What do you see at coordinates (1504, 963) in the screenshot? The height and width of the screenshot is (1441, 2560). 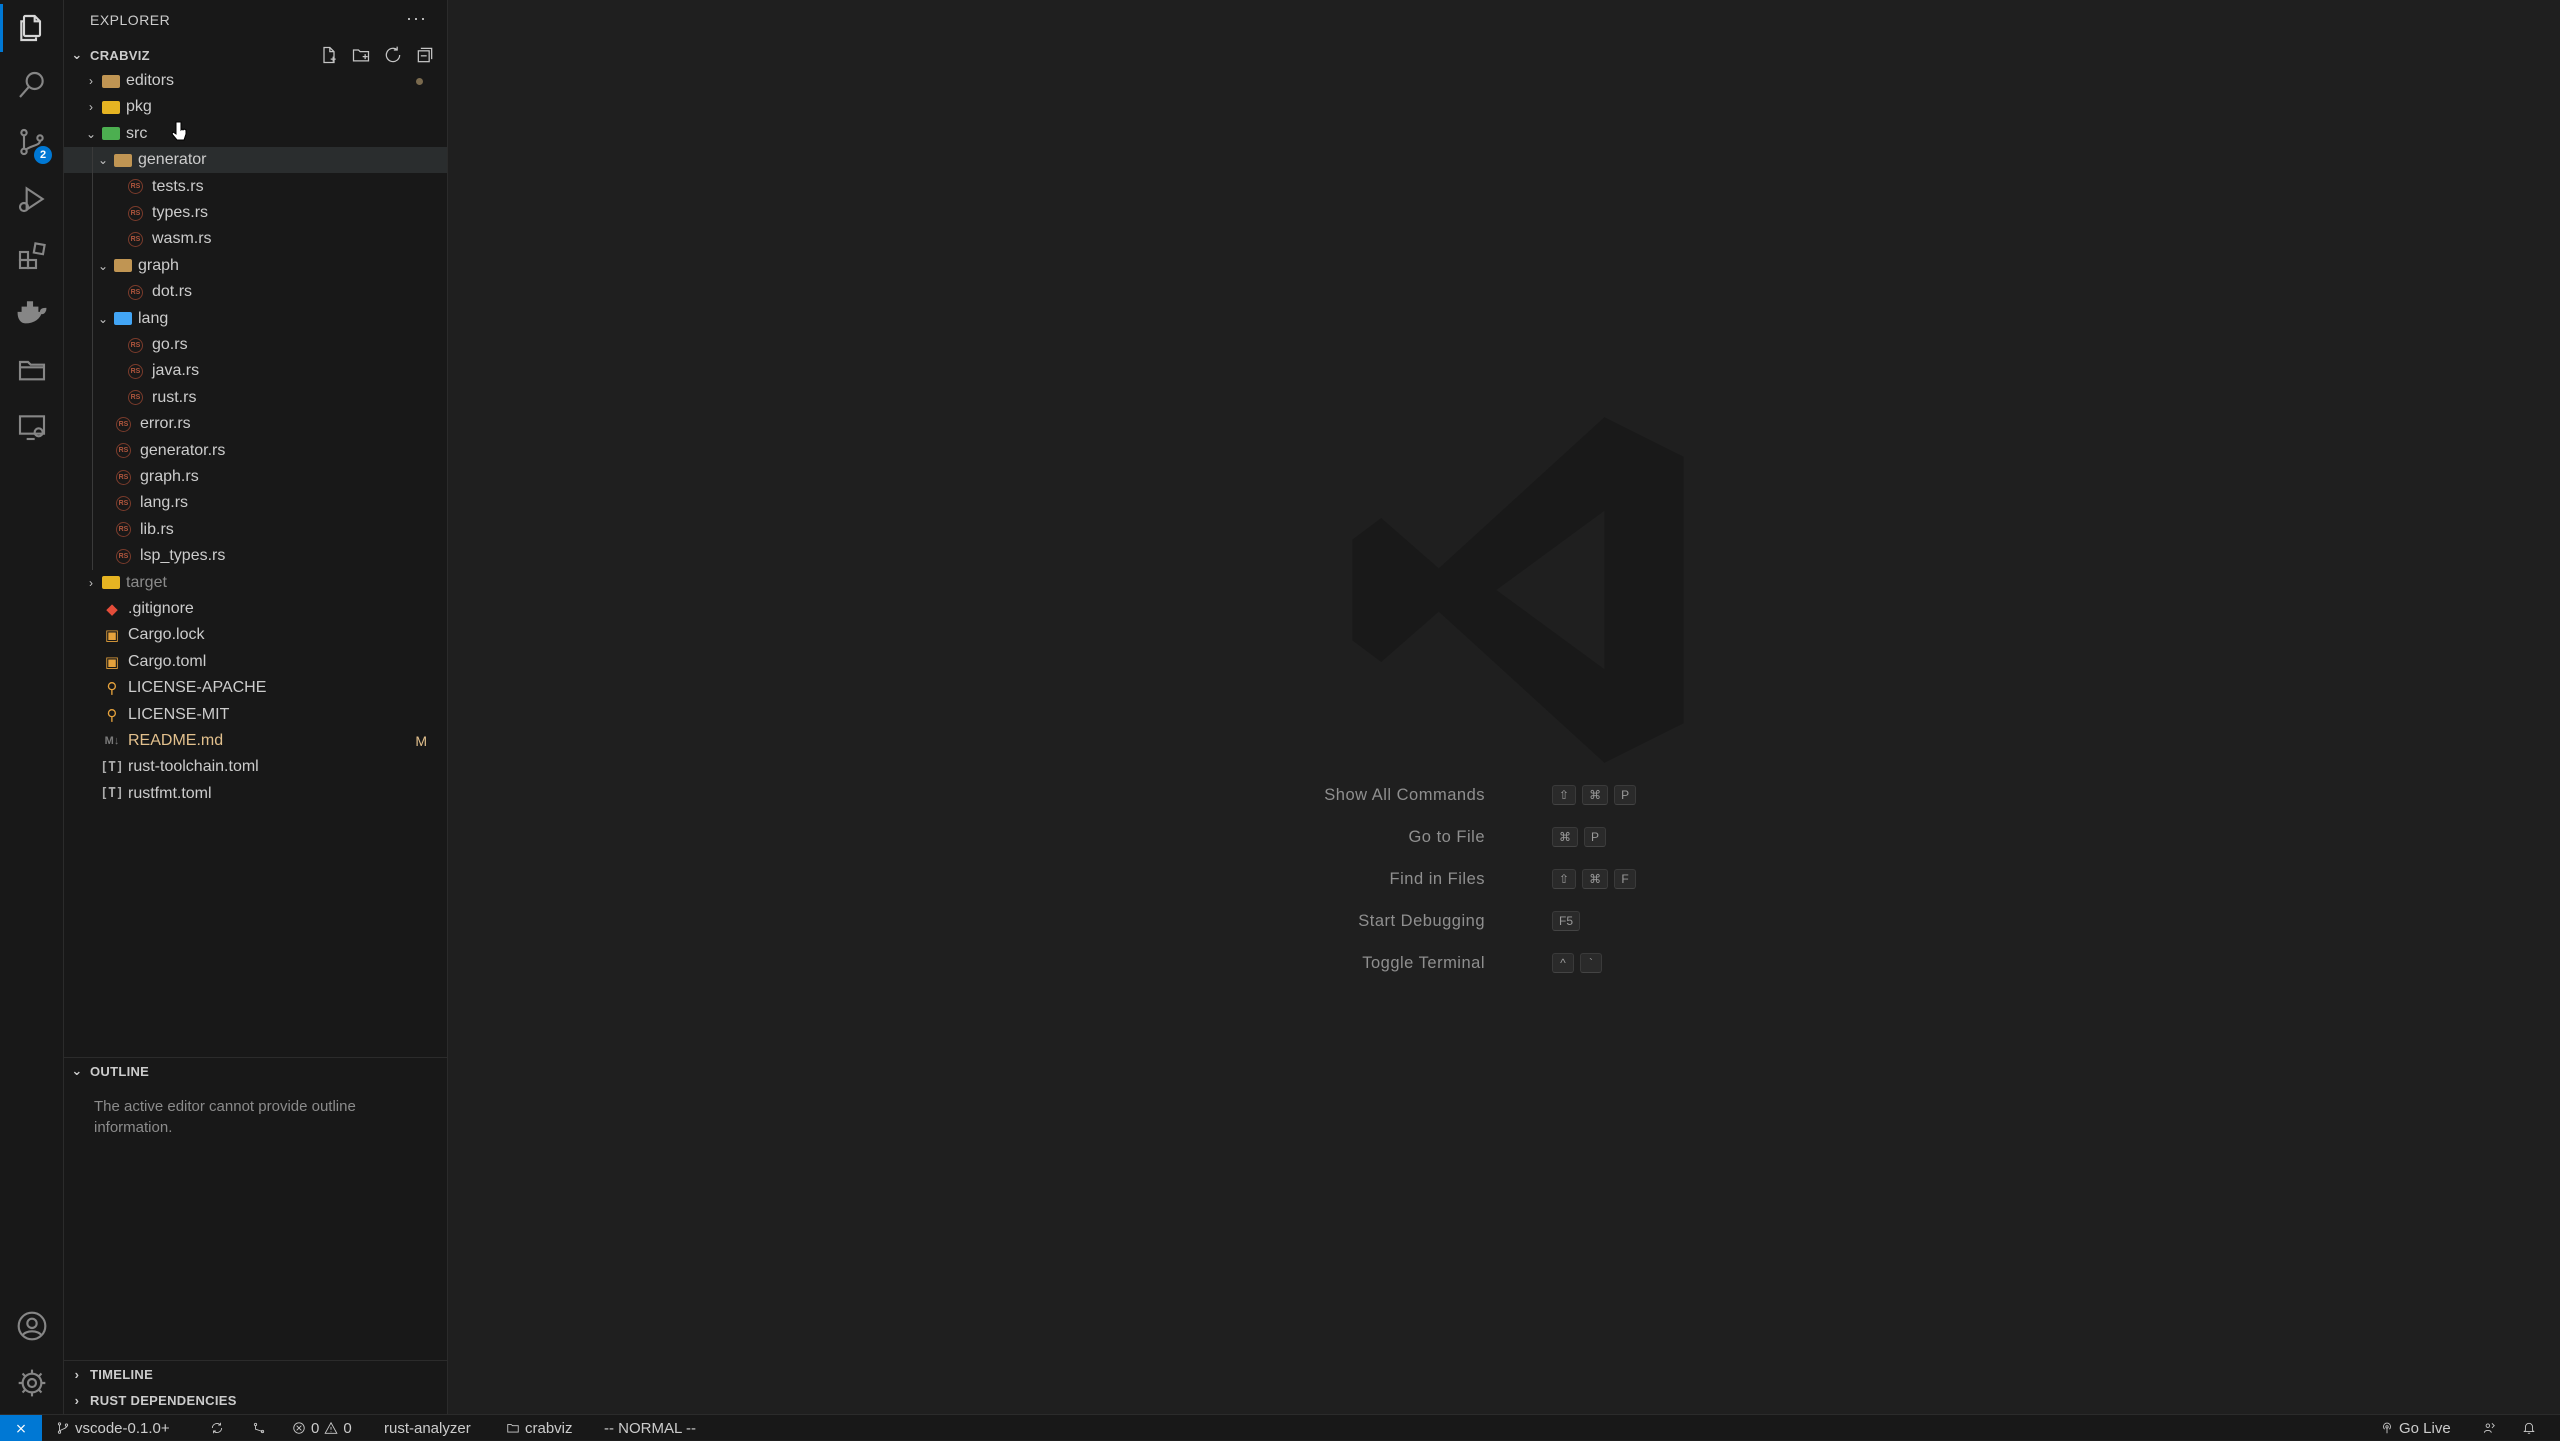 I see `shortcut-hint: Toggle Terminal ^ `` at bounding box center [1504, 963].